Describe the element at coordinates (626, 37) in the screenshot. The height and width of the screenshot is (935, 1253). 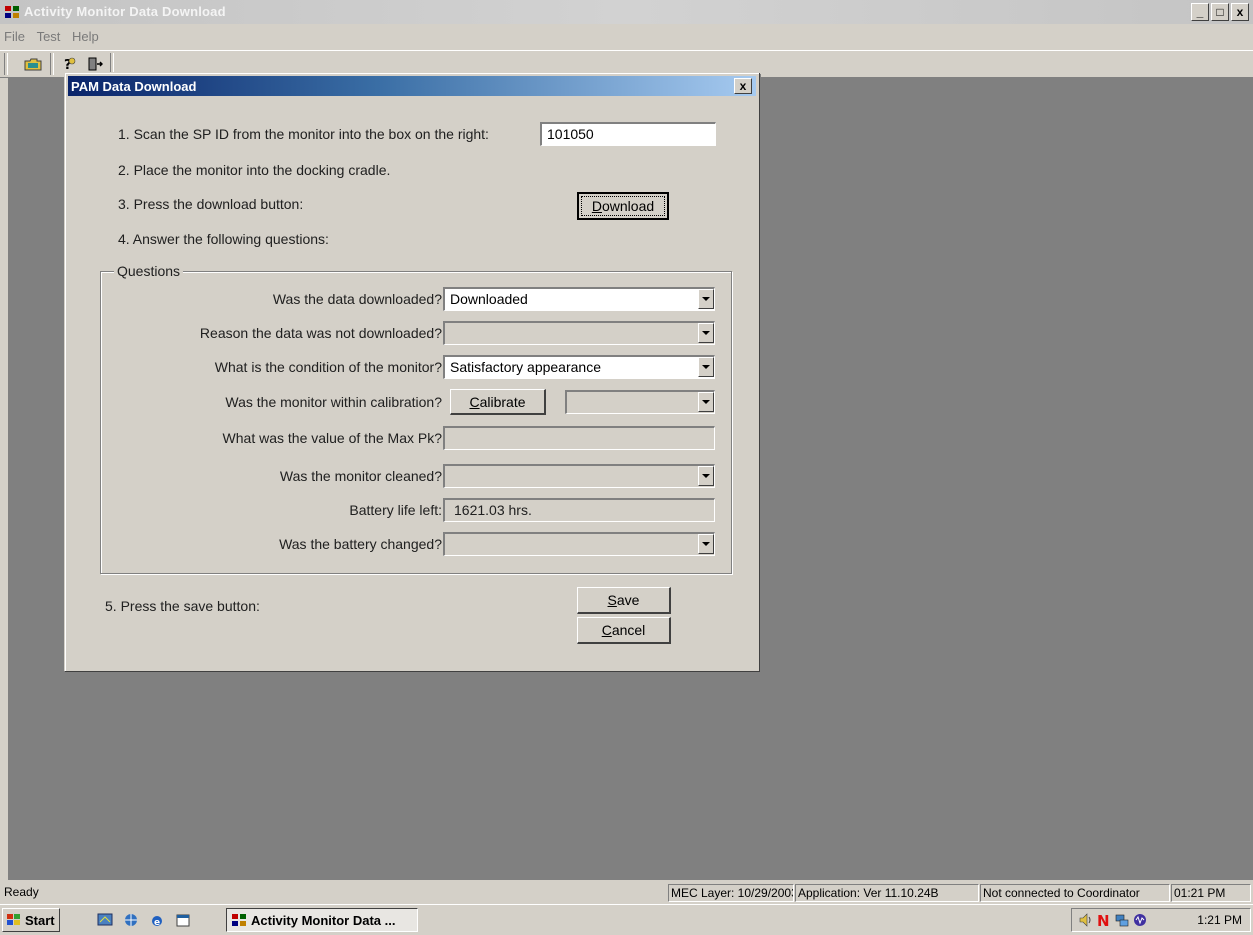
I see `menu-bar: File Test Help` at that location.